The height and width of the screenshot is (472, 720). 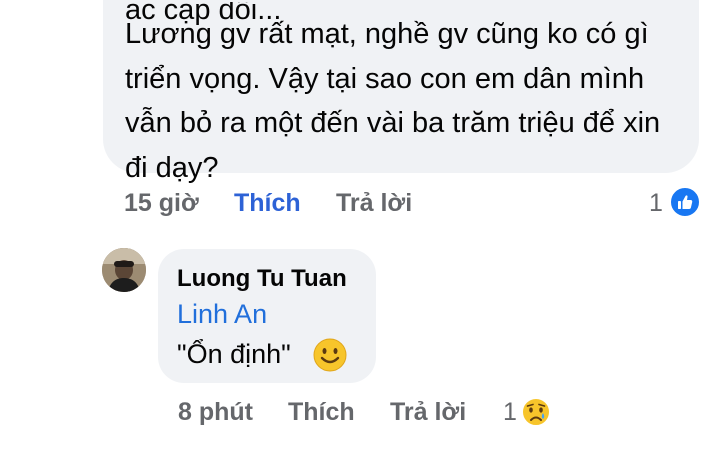 What do you see at coordinates (222, 314) in the screenshot?
I see `mention-link: Linh An` at bounding box center [222, 314].